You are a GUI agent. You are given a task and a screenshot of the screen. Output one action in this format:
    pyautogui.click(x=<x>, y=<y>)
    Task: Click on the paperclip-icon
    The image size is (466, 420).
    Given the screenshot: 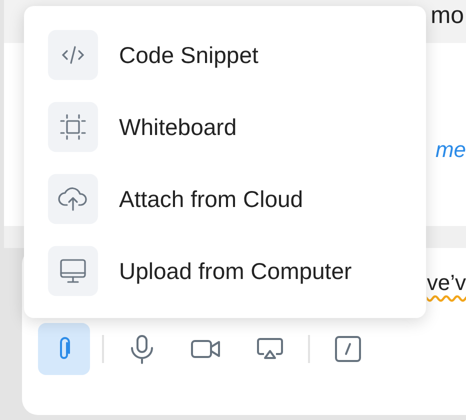 What is the action you would take?
    pyautogui.click(x=64, y=349)
    